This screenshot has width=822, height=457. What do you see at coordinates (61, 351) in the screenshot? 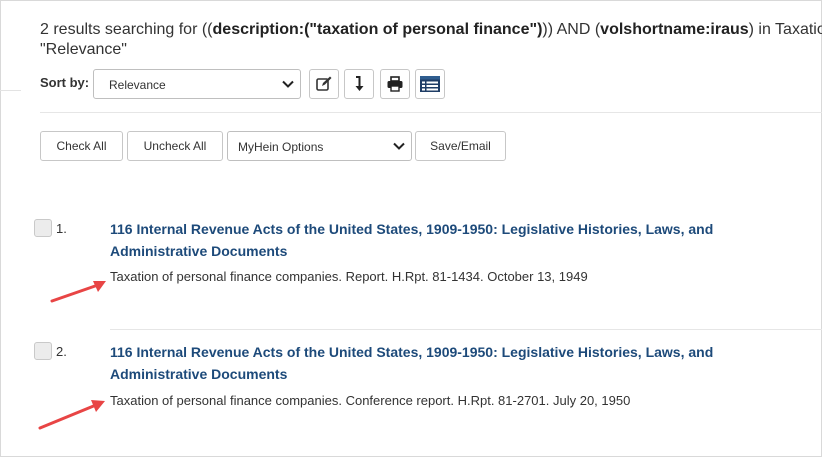
I see `result-number: 2.` at bounding box center [61, 351].